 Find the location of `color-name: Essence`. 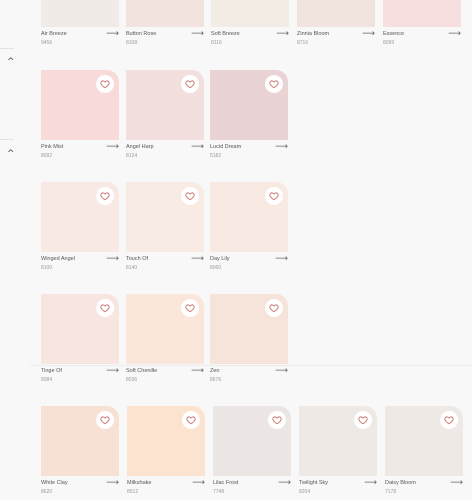

color-name: Essence is located at coordinates (394, 34).